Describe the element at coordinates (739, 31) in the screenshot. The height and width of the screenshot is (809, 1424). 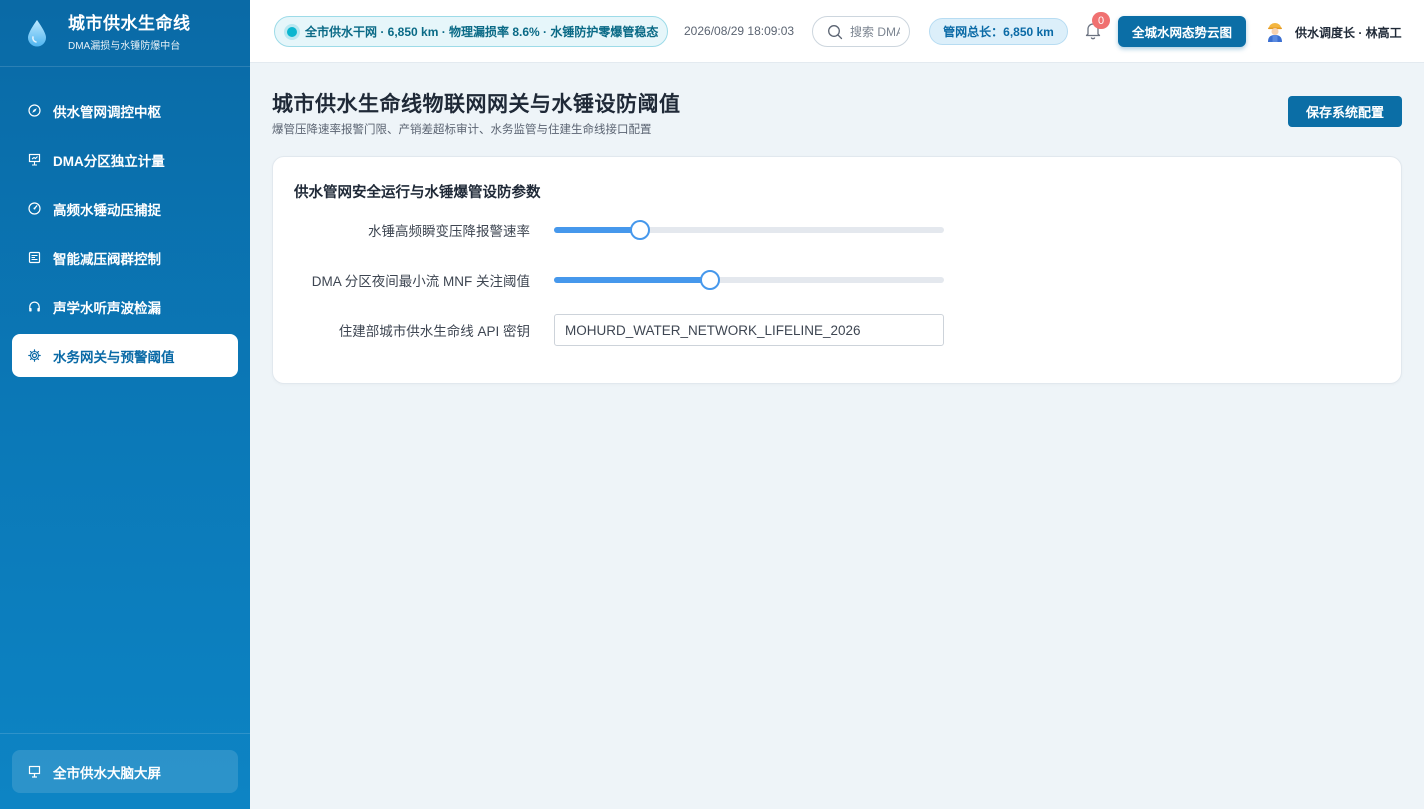
I see `datetime: 2026/08/29 18:09:03` at that location.